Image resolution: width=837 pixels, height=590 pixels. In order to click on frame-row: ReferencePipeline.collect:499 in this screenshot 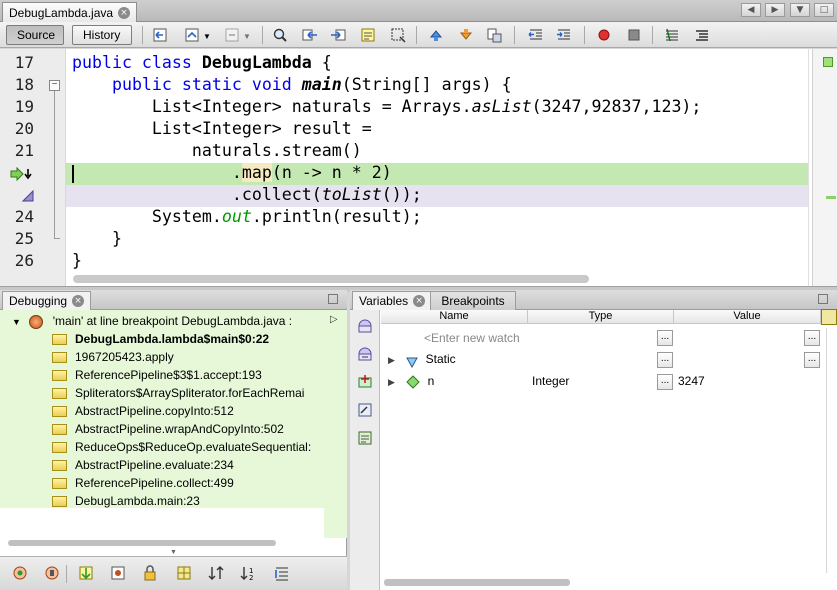, I will do `click(194, 483)`.